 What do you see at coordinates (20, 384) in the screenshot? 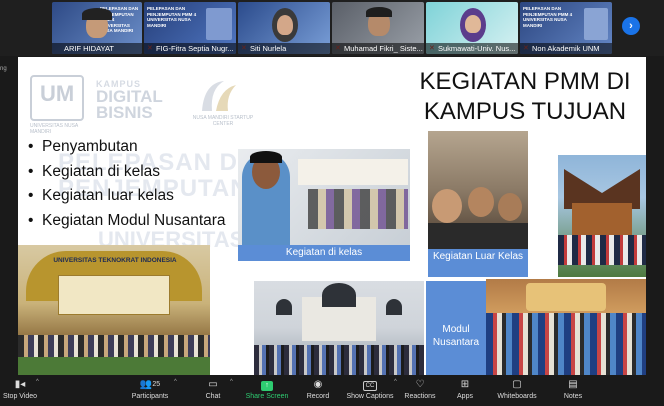
I see `video-camera-icon: ▮◂` at bounding box center [20, 384].